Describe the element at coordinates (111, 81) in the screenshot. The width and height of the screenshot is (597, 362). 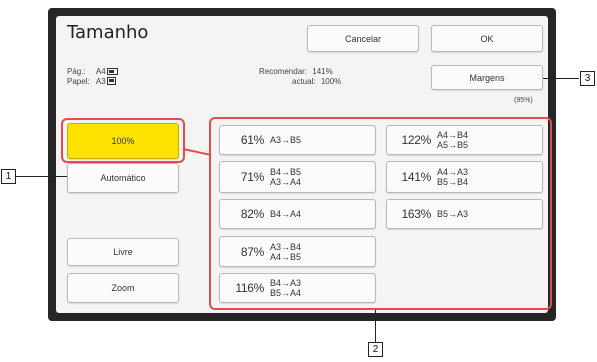
I see `portrait-paper-icon` at that location.